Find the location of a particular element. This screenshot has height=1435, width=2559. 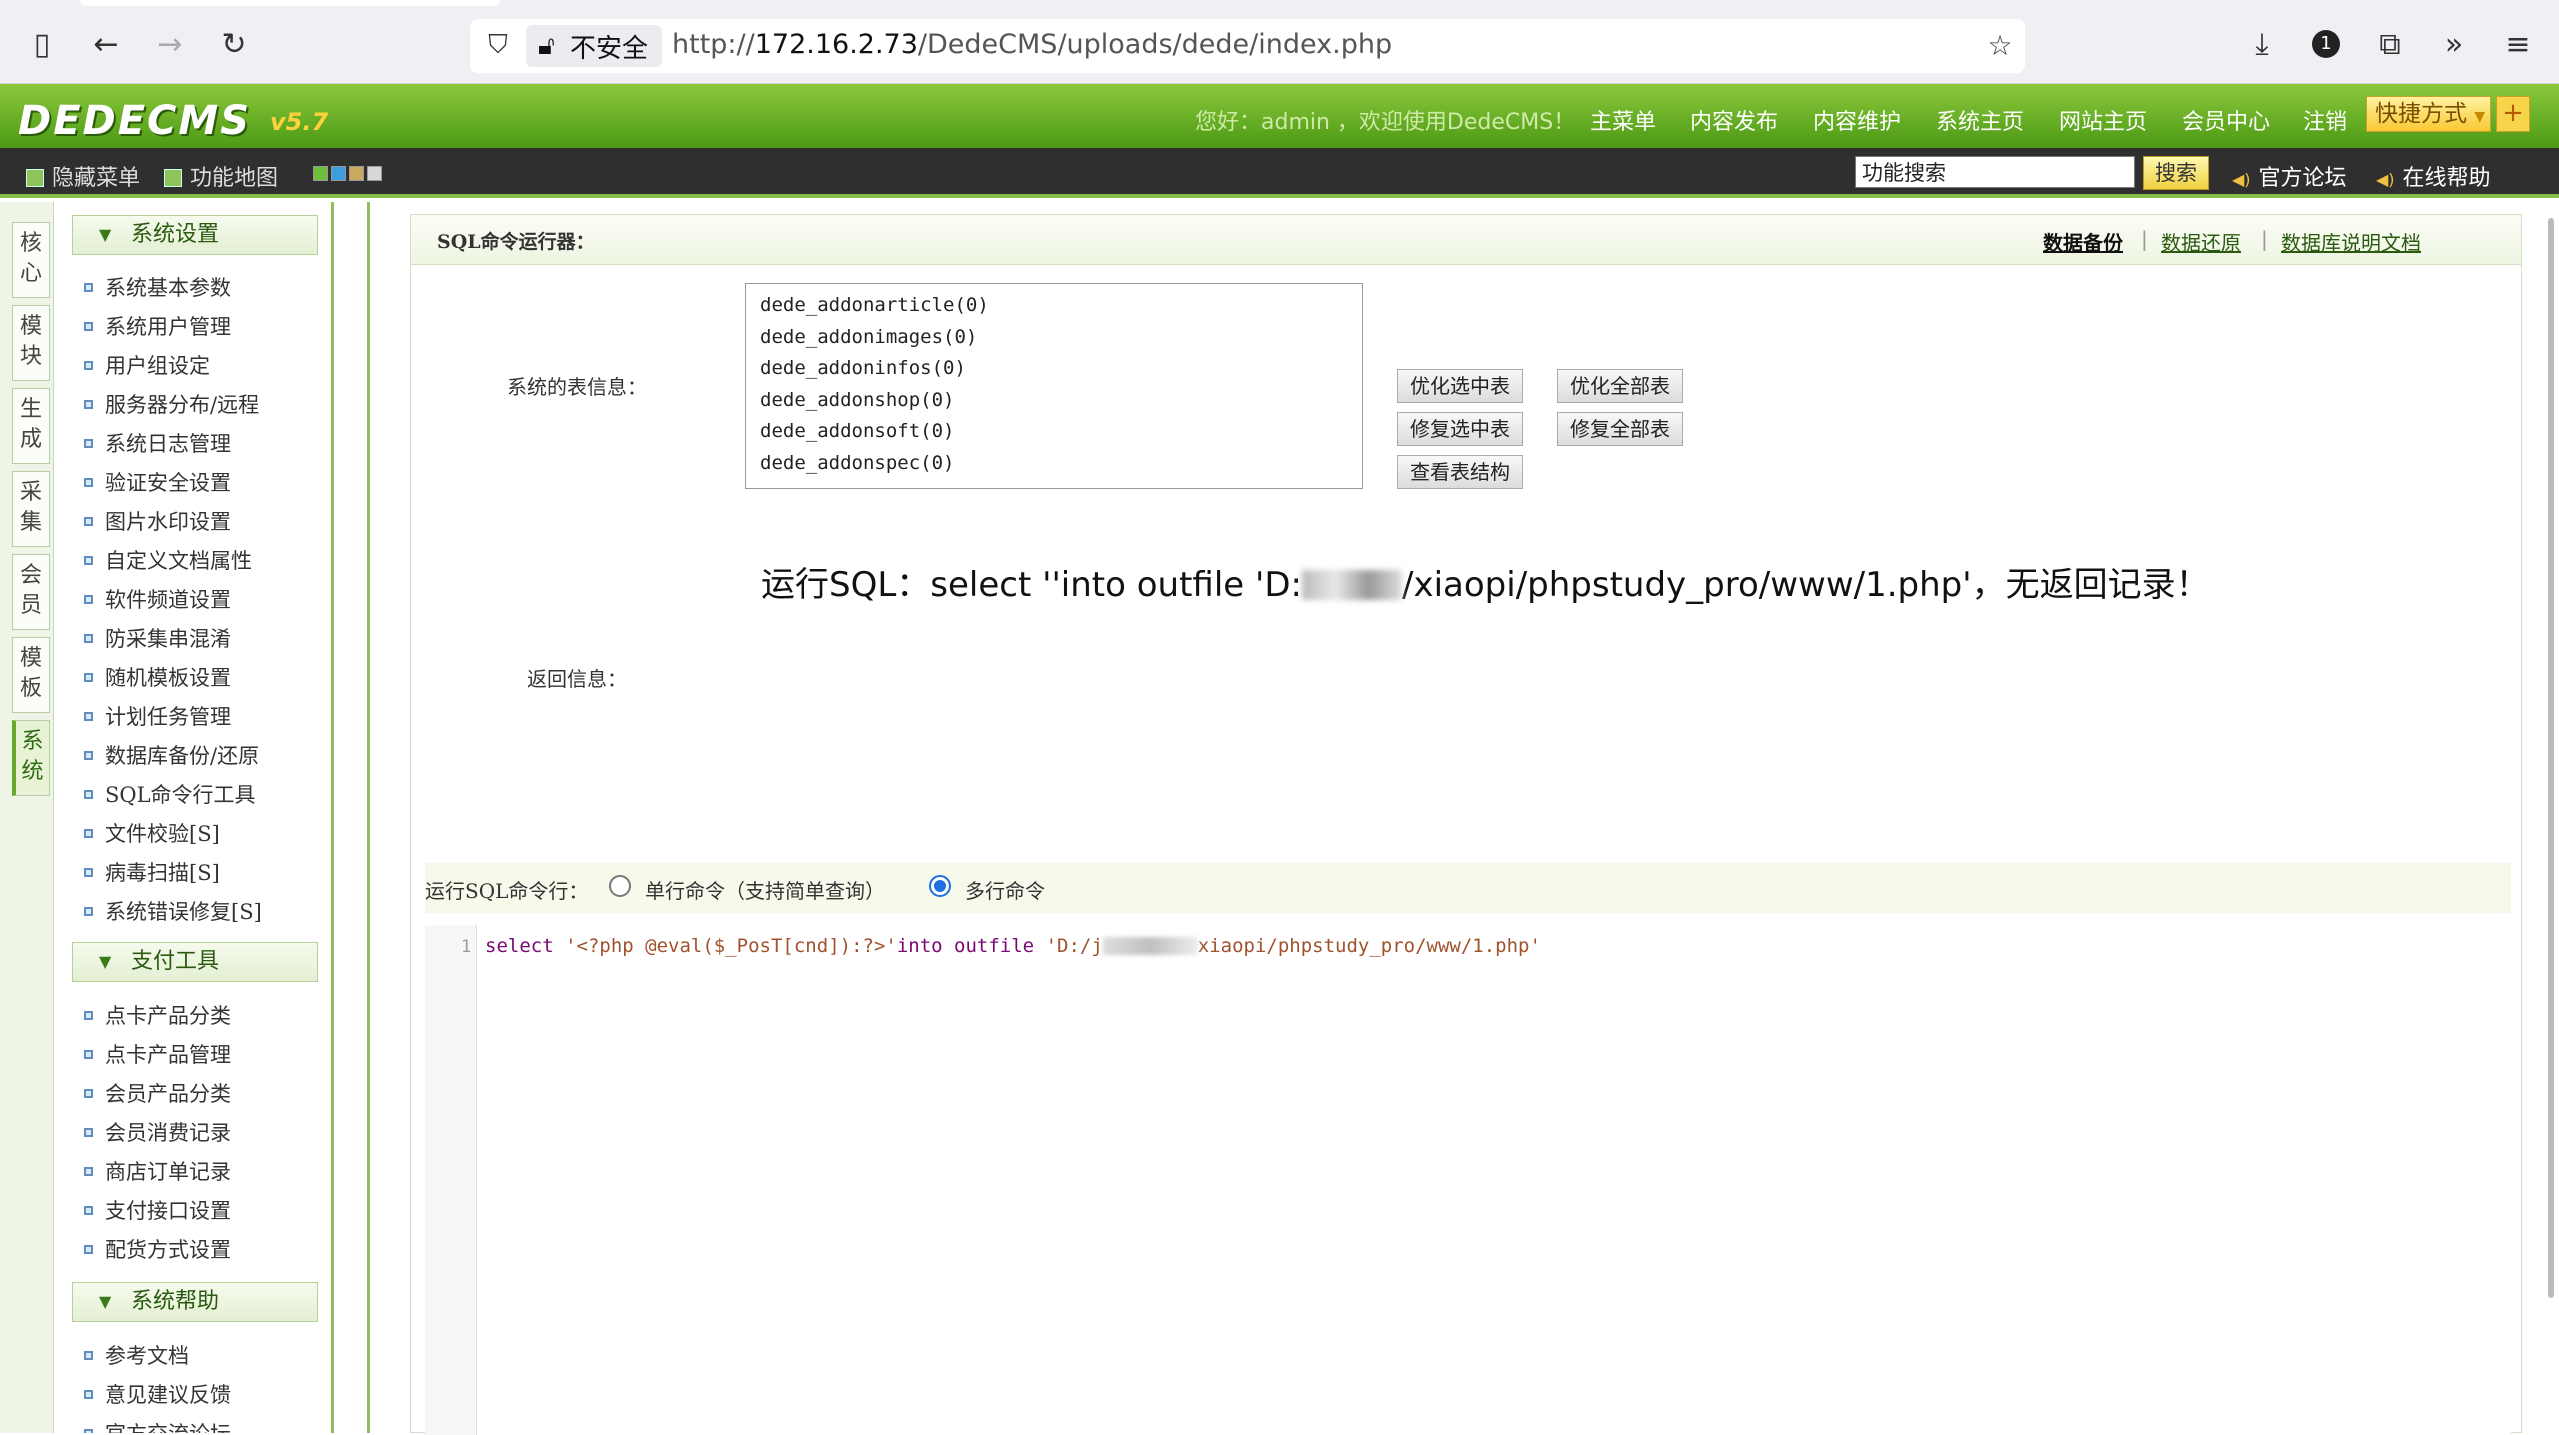

sidebar-item: 参考文档 is located at coordinates (136, 1355).